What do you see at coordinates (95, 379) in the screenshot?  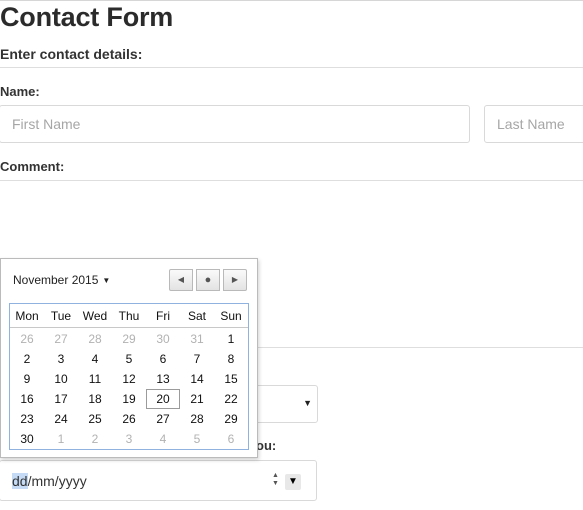 I see `calendar-day: 11` at bounding box center [95, 379].